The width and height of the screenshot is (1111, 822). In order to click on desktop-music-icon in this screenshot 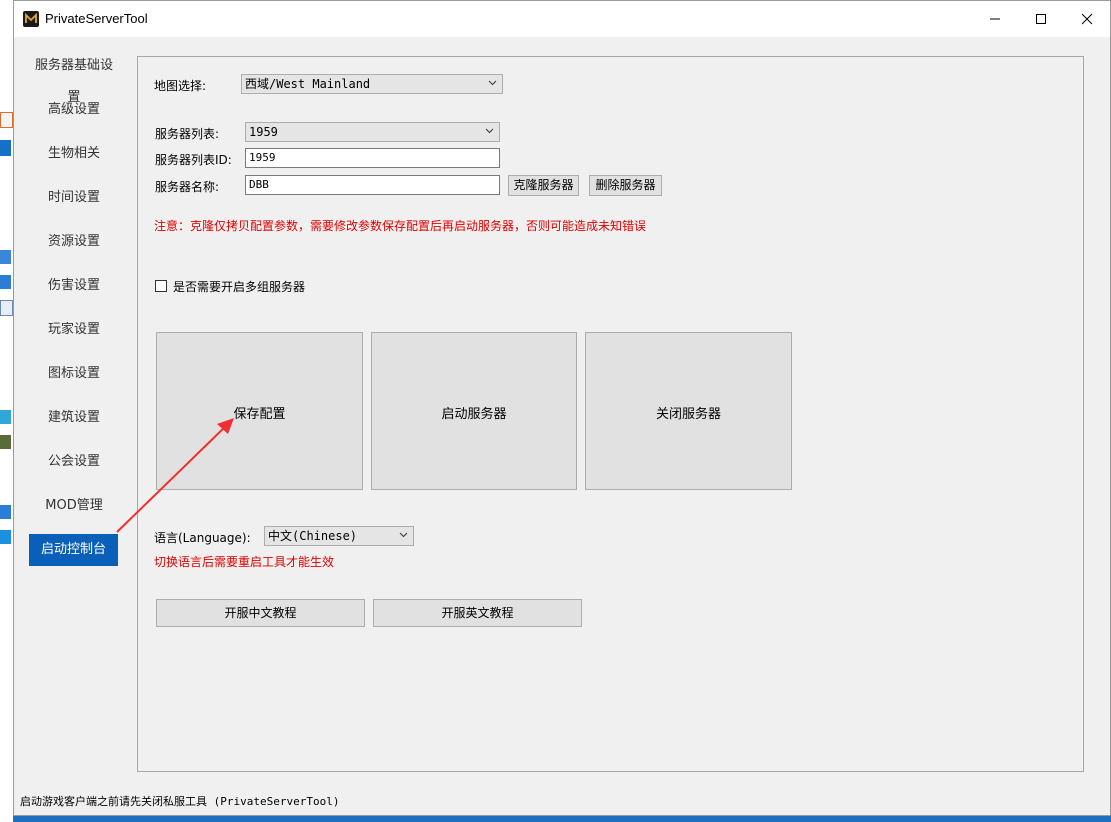, I will do `click(5, 537)`.